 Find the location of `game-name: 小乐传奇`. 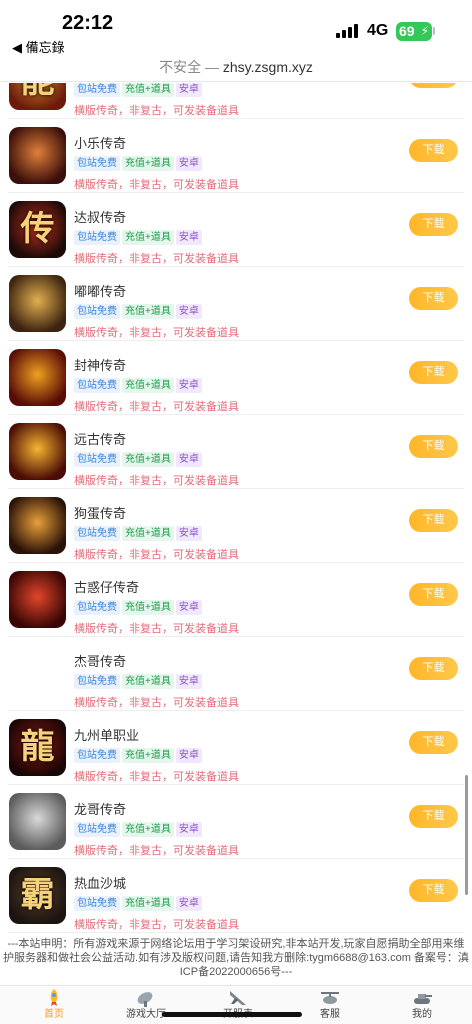

game-name: 小乐传奇 is located at coordinates (100, 142).